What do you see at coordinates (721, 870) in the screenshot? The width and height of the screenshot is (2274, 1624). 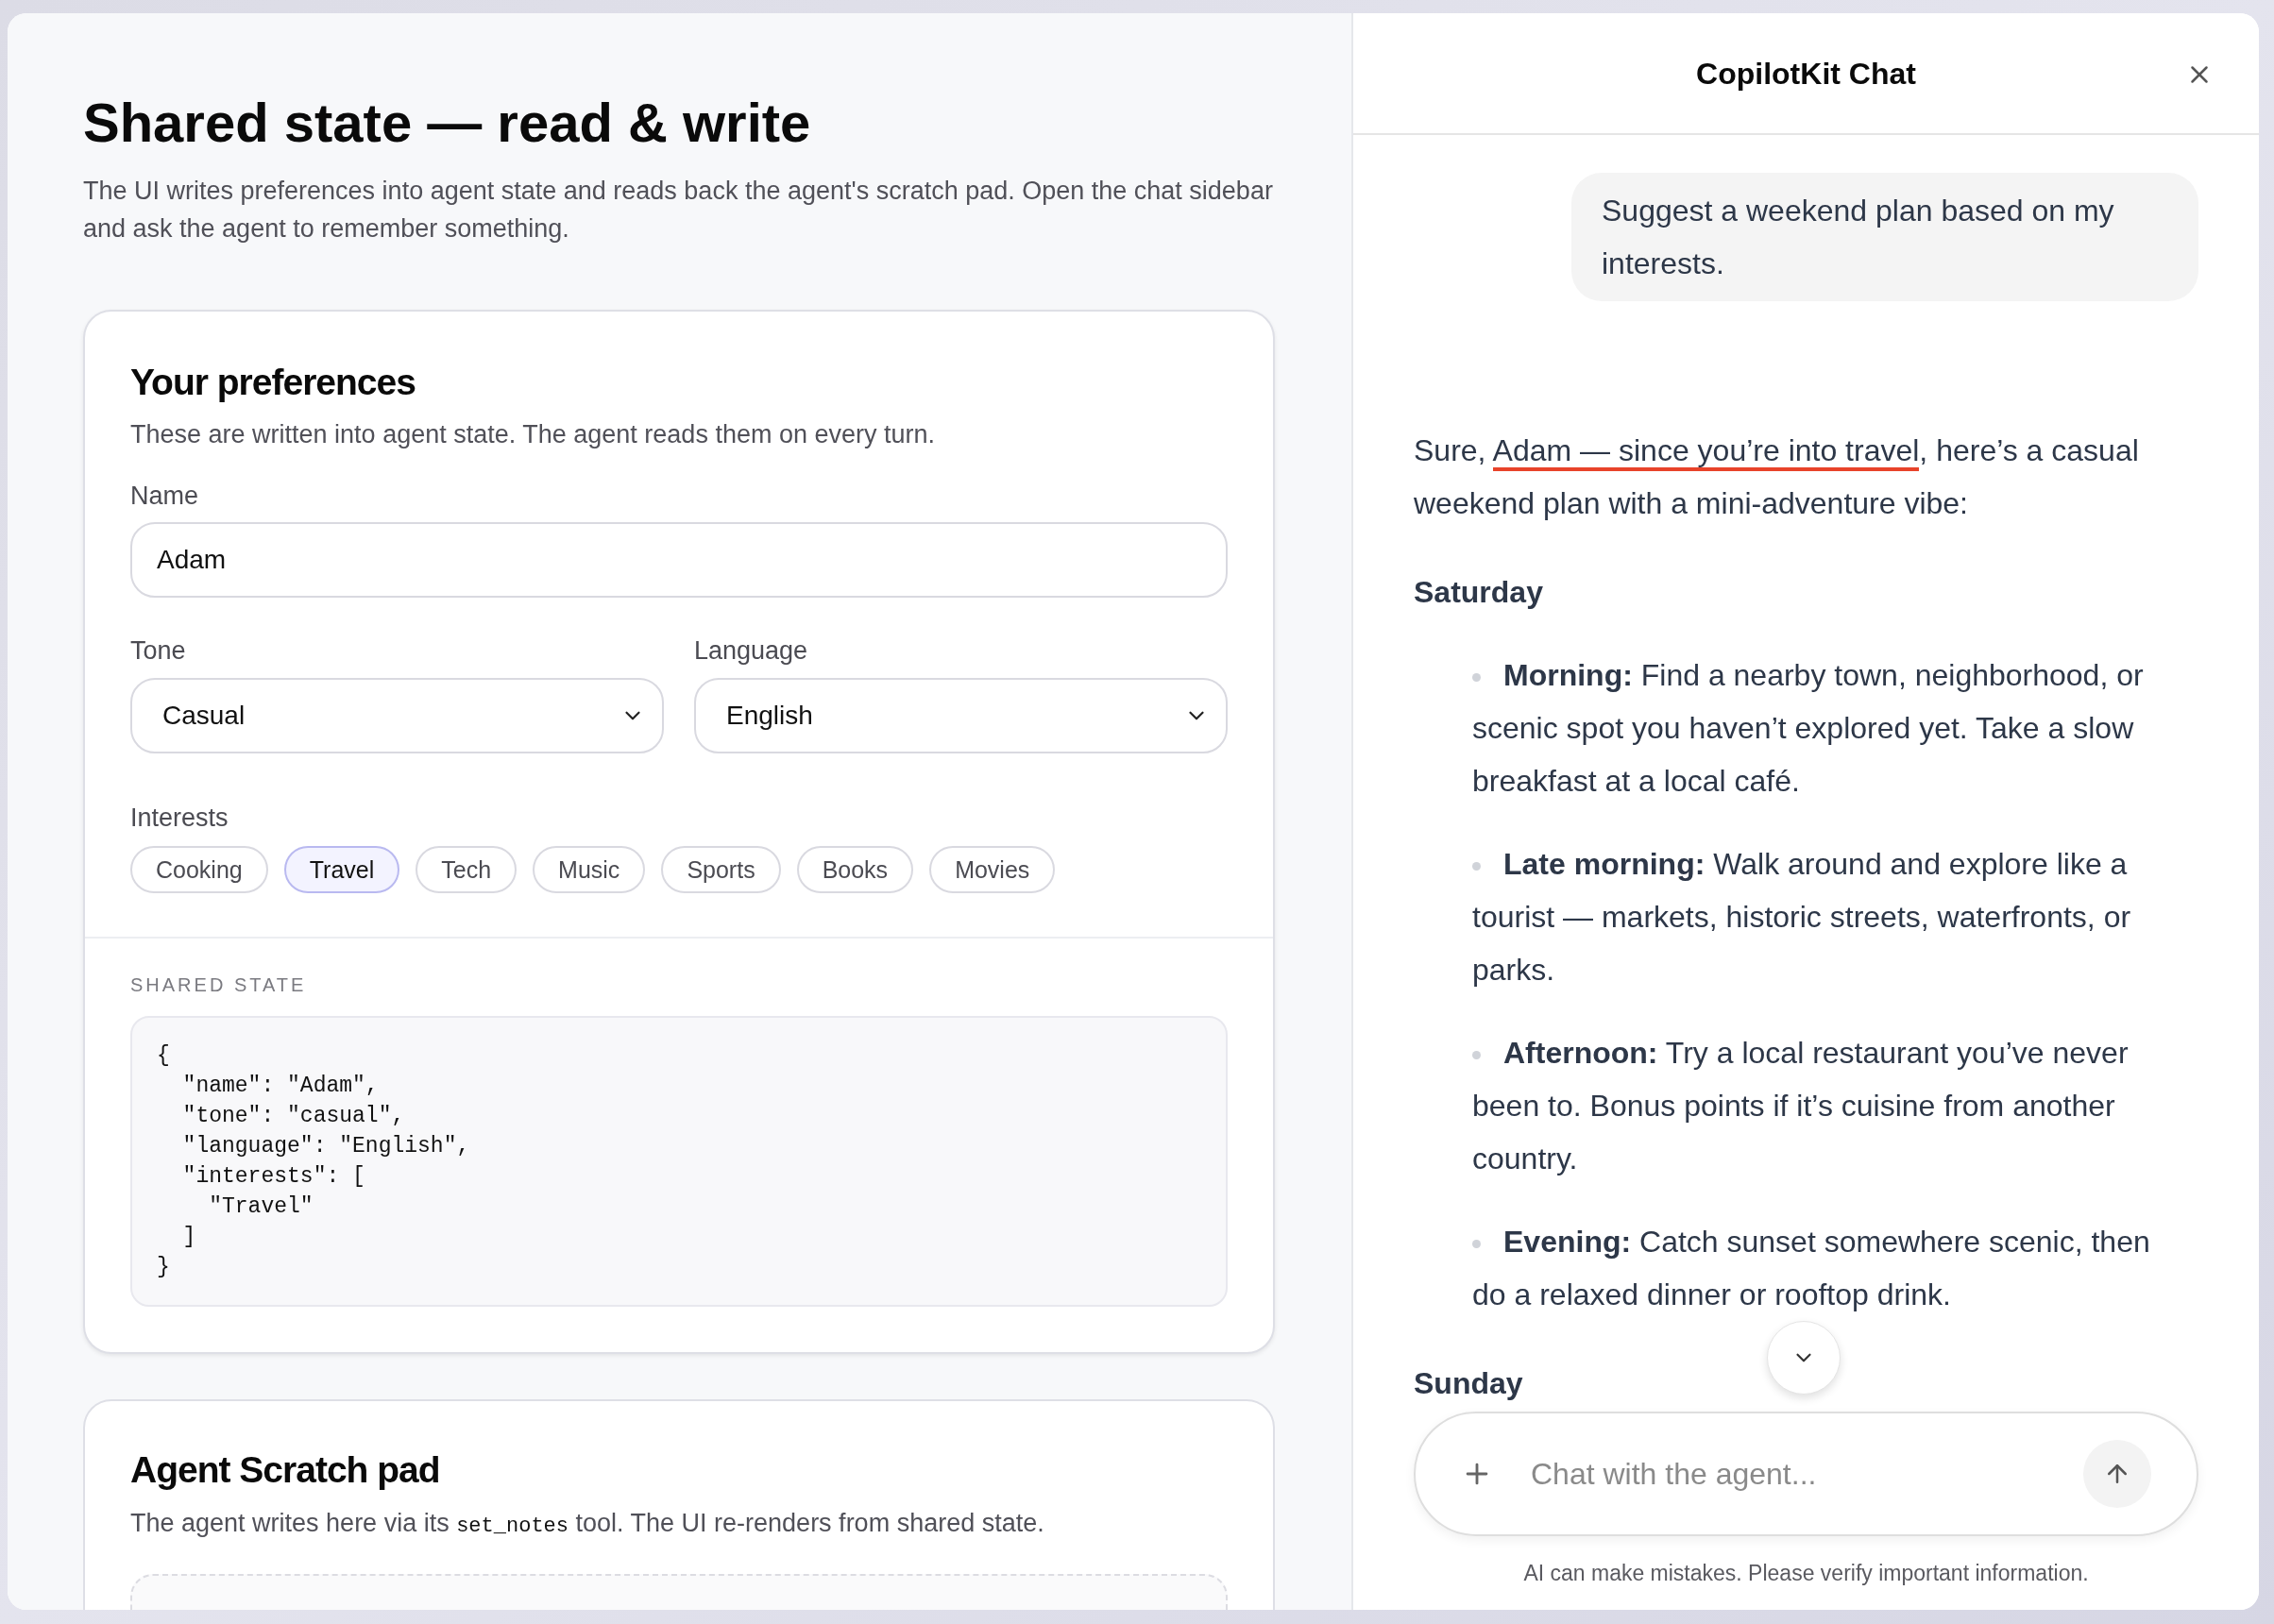 I see `interest-chip: Sports` at bounding box center [721, 870].